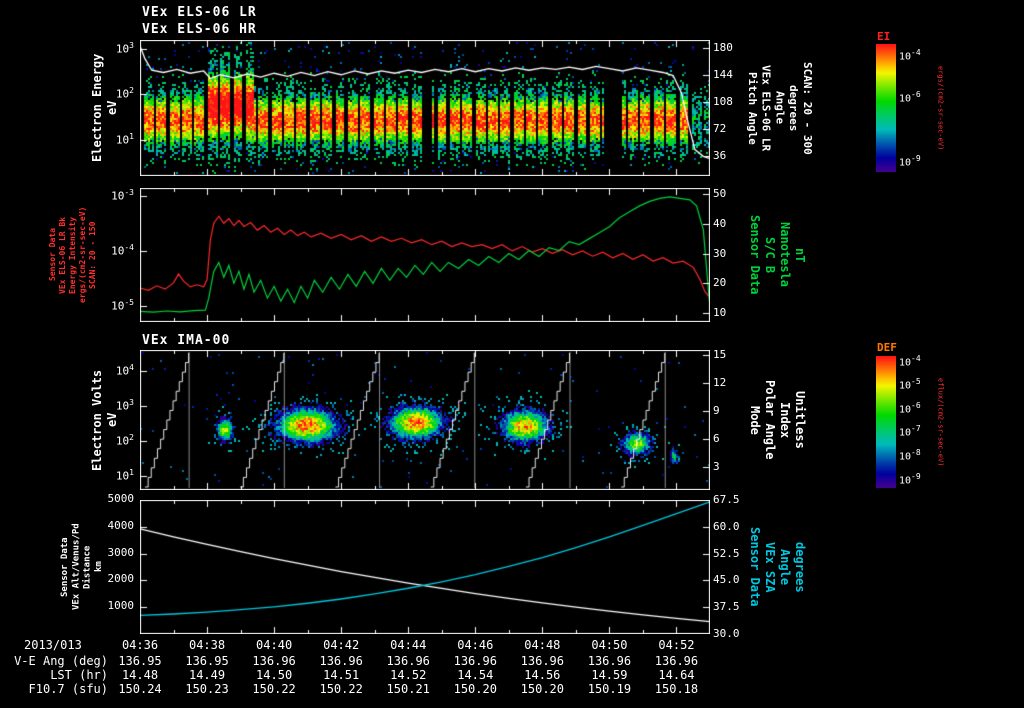 The image size is (1024, 708). What do you see at coordinates (425, 420) in the screenshot?
I see `ima-spectrogram-canvas` at bounding box center [425, 420].